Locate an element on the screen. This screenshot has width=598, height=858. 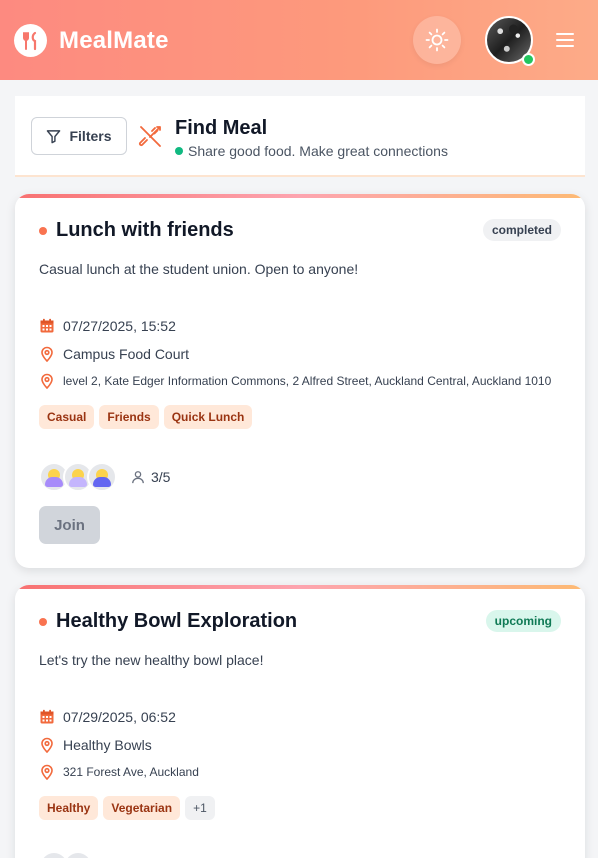
live-dot is located at coordinates (179, 151).